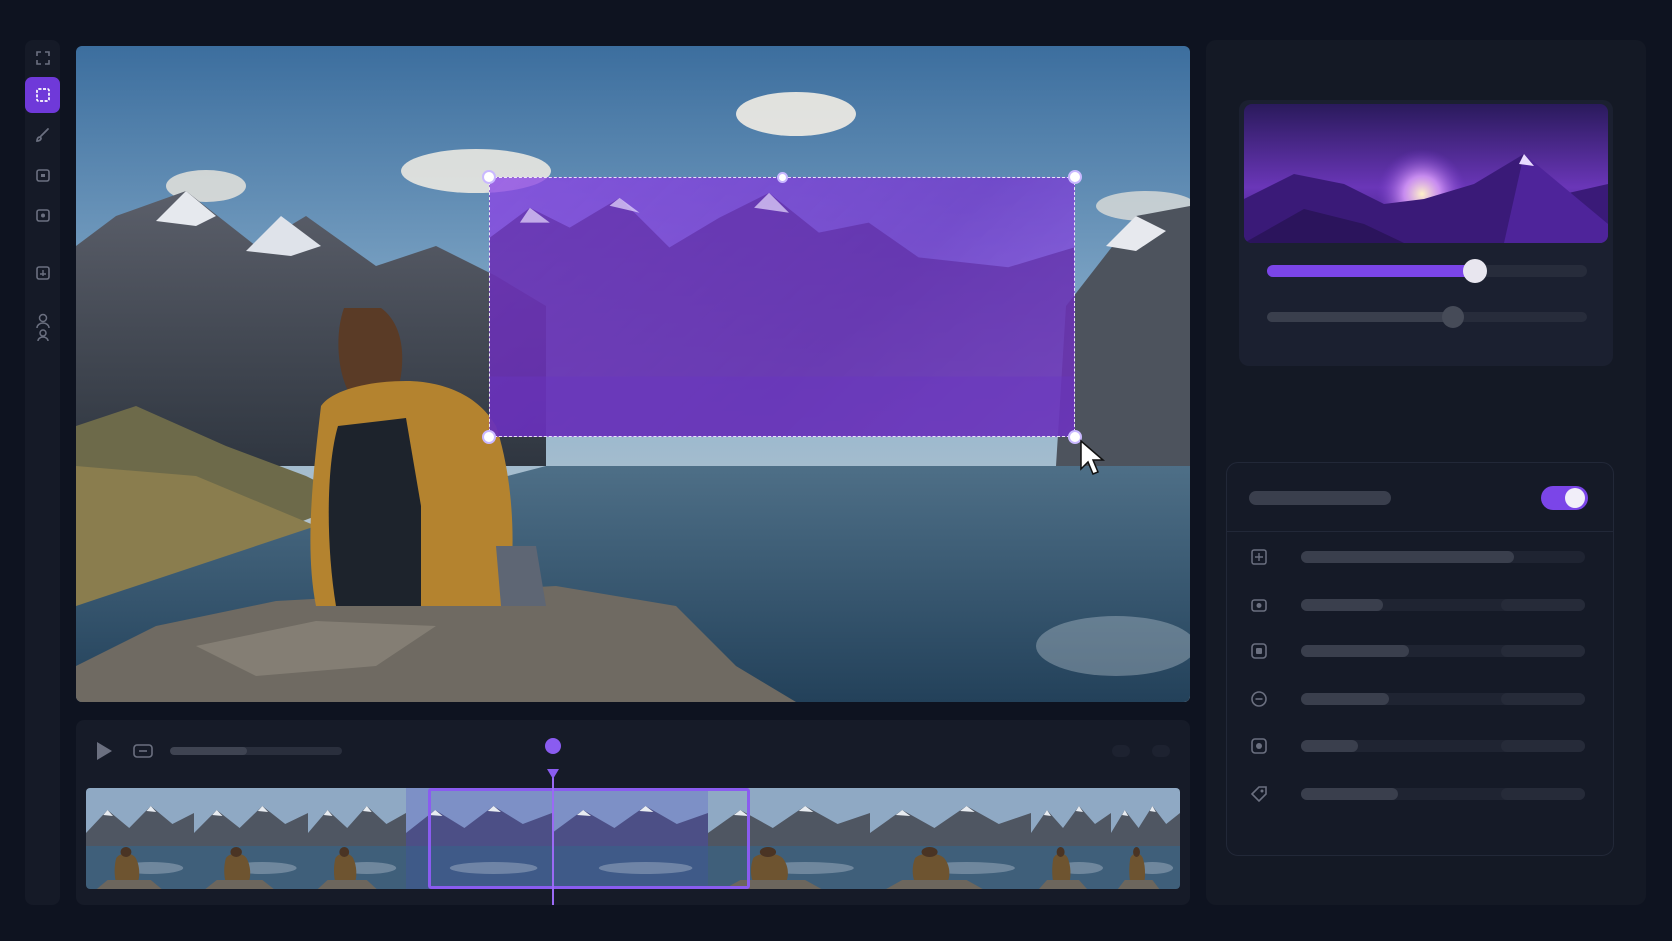  Describe the element at coordinates (1161, 751) in the screenshot. I see `timeline-zoom-in` at that location.